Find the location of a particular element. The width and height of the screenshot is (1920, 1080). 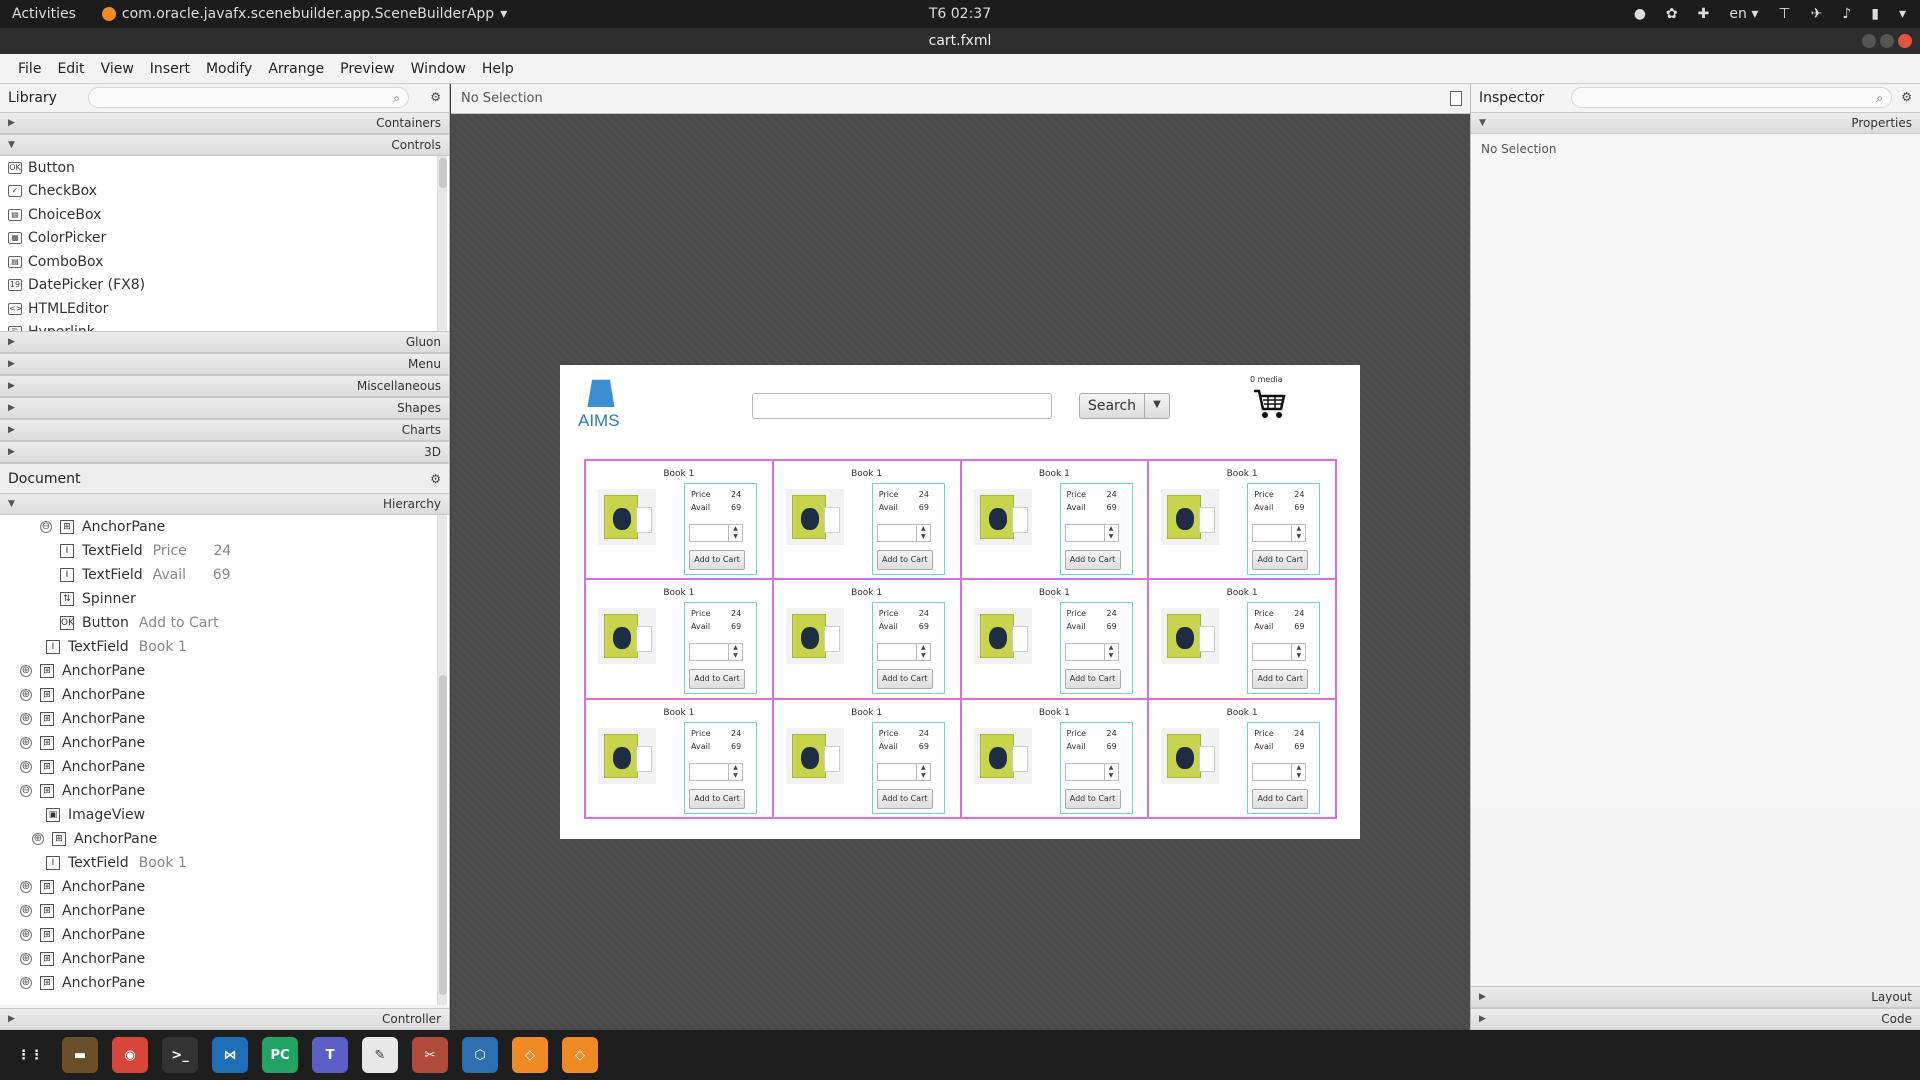

apps-grid-icon: ⋮⋮ is located at coordinates (30, 1055).